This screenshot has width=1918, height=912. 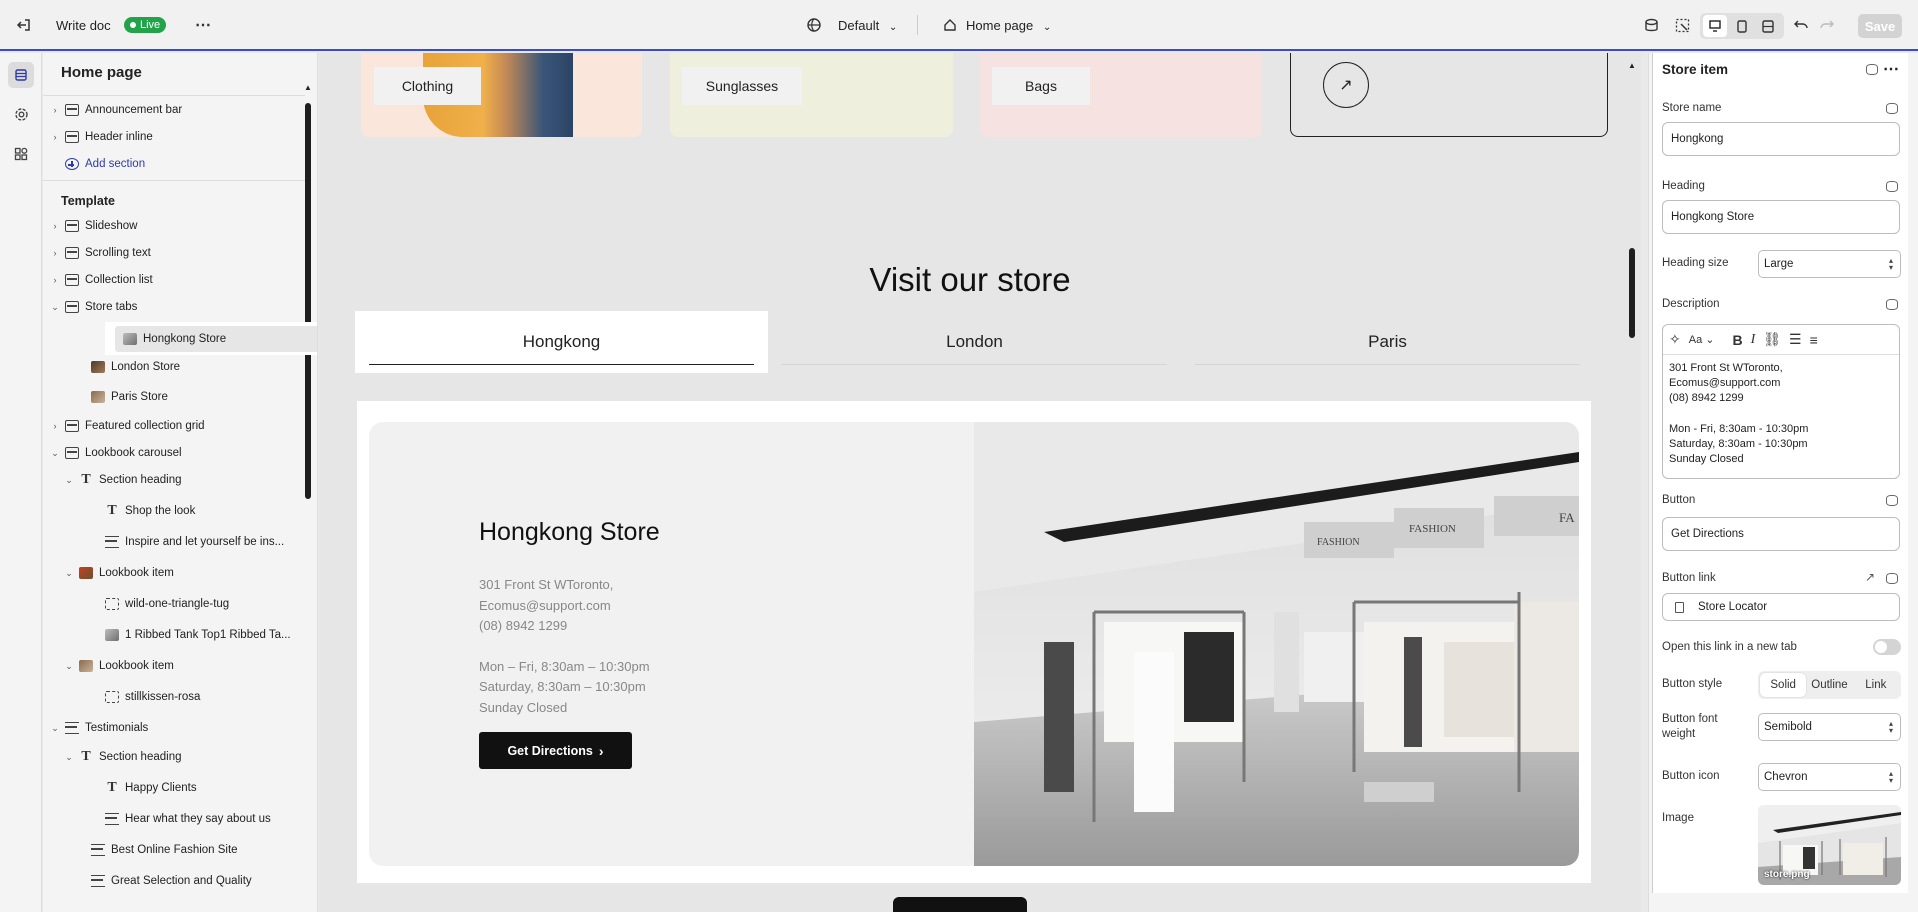 I want to click on ai-sparkle-icon: ✧, so click(x=1675, y=339).